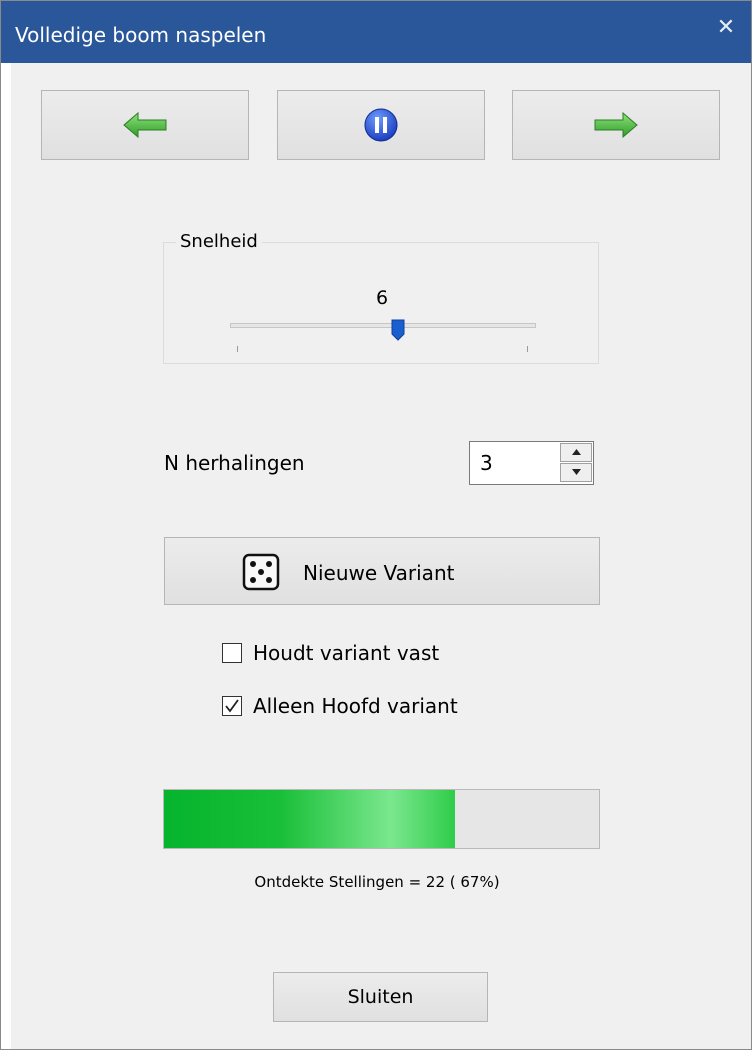 This screenshot has width=752, height=1050. I want to click on back-button, so click(145, 125).